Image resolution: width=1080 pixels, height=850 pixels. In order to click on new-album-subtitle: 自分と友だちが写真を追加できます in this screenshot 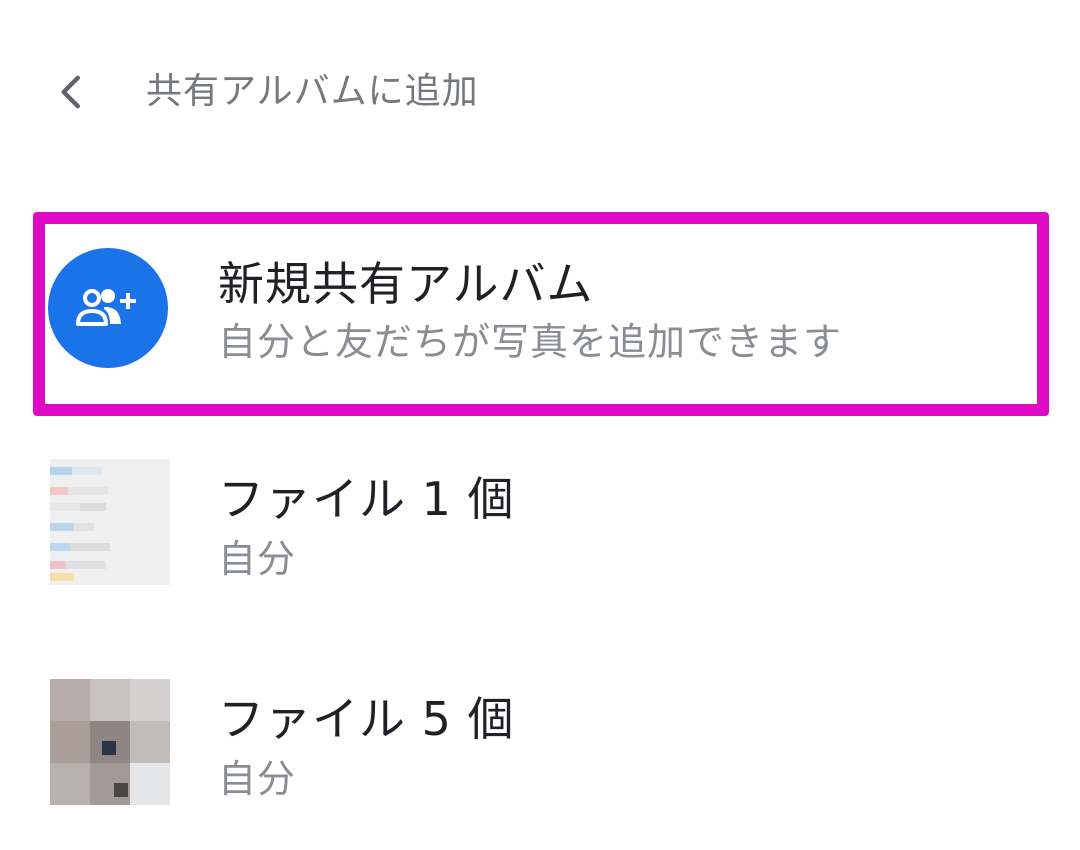, I will do `click(530, 342)`.